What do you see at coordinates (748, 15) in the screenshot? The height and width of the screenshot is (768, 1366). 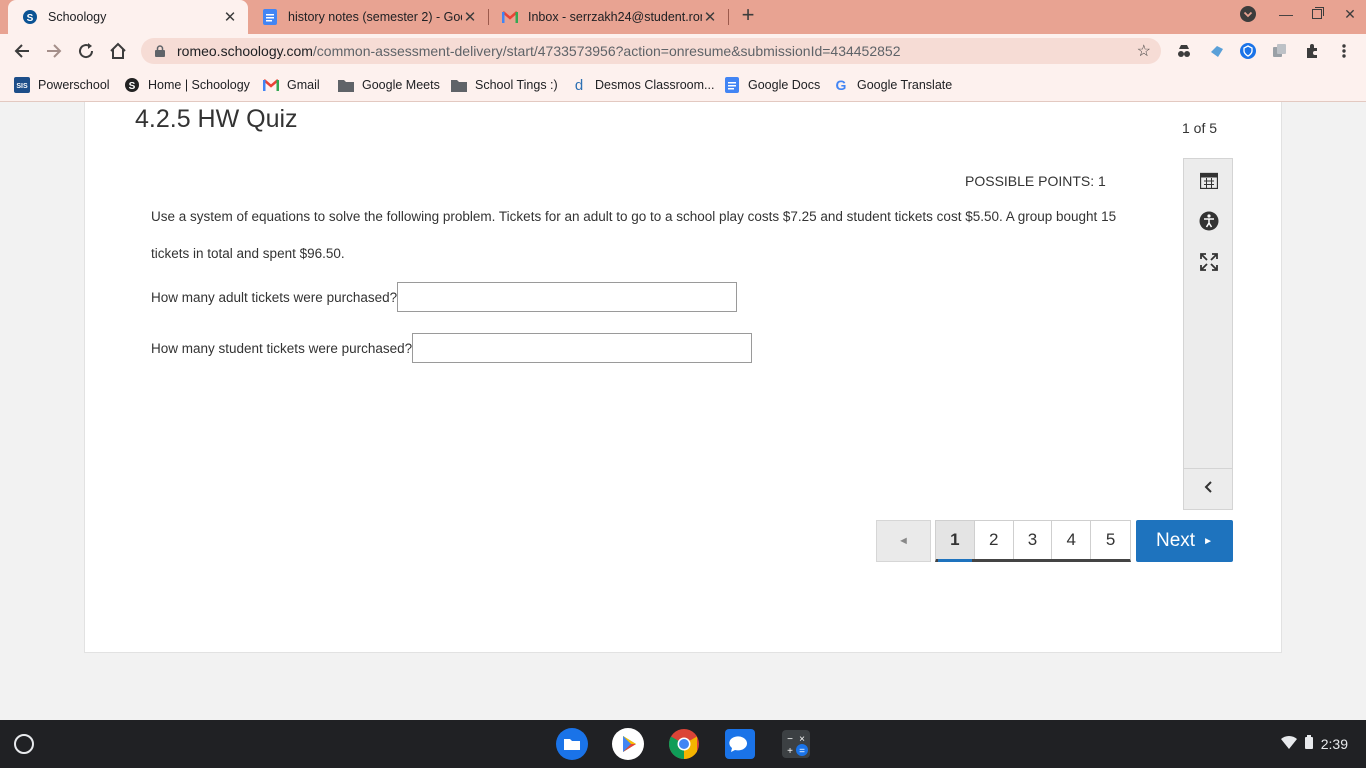 I see `new-tab-icon: +` at bounding box center [748, 15].